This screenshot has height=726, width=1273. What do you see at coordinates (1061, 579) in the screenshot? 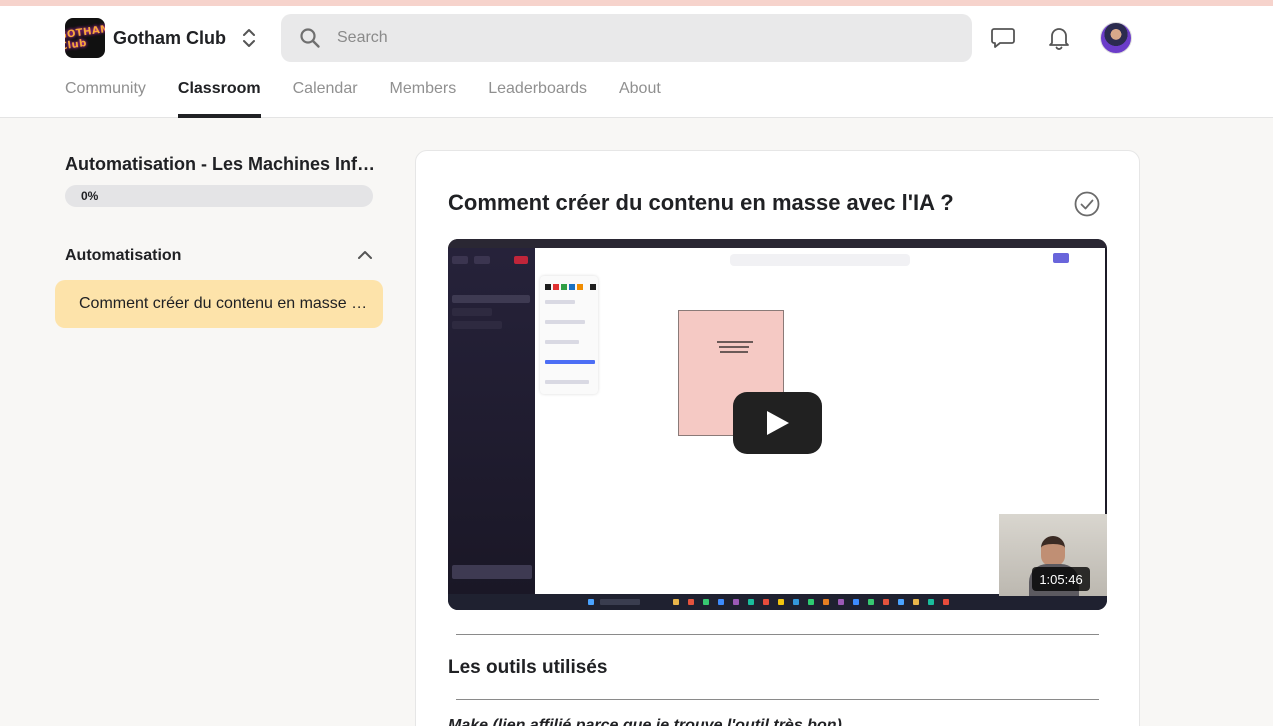
I see `video-duration: 1:05:46` at bounding box center [1061, 579].